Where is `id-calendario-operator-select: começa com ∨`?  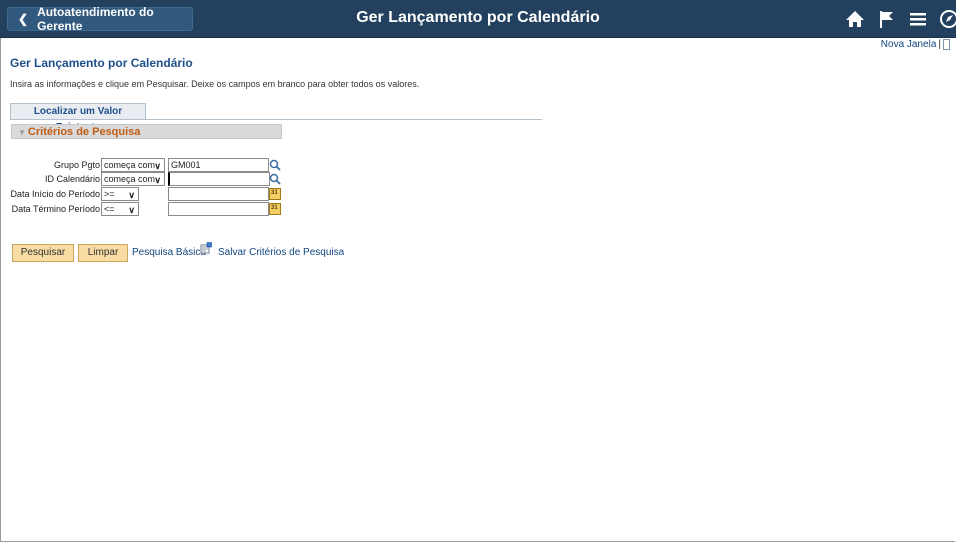
id-calendario-operator-select: começa com ∨ is located at coordinates (133, 179).